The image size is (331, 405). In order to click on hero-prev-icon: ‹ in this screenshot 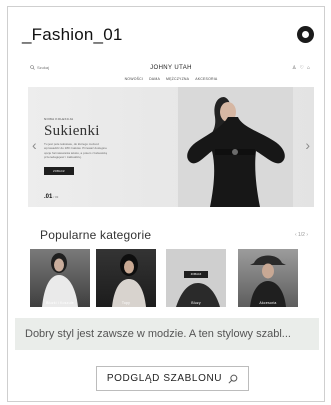, I will do `click(34, 145)`.